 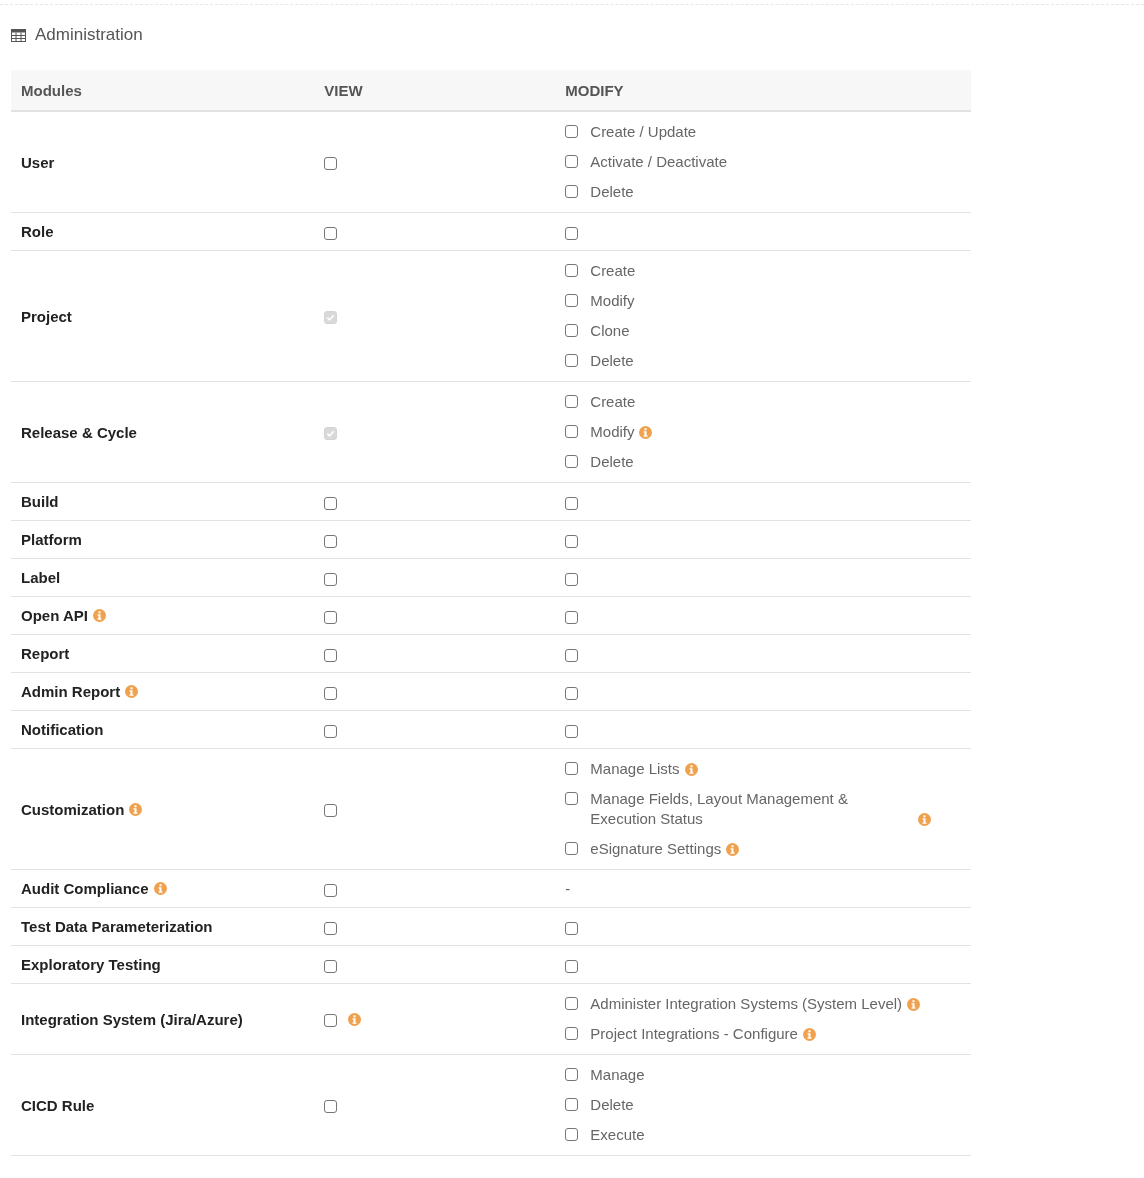 I want to click on module-name: Project, so click(x=46, y=316).